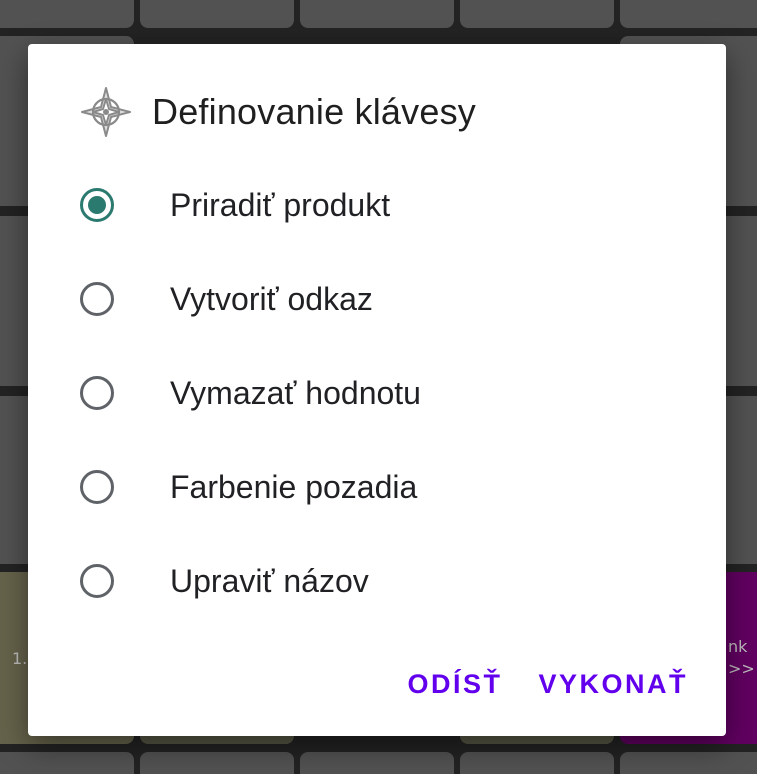  I want to click on radio-button-checked, so click(97, 205).